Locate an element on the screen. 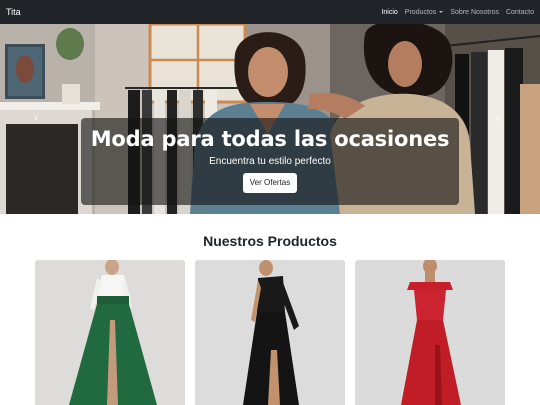 The image size is (540, 405). nav-link-productos-label: Productos is located at coordinates (420, 12).